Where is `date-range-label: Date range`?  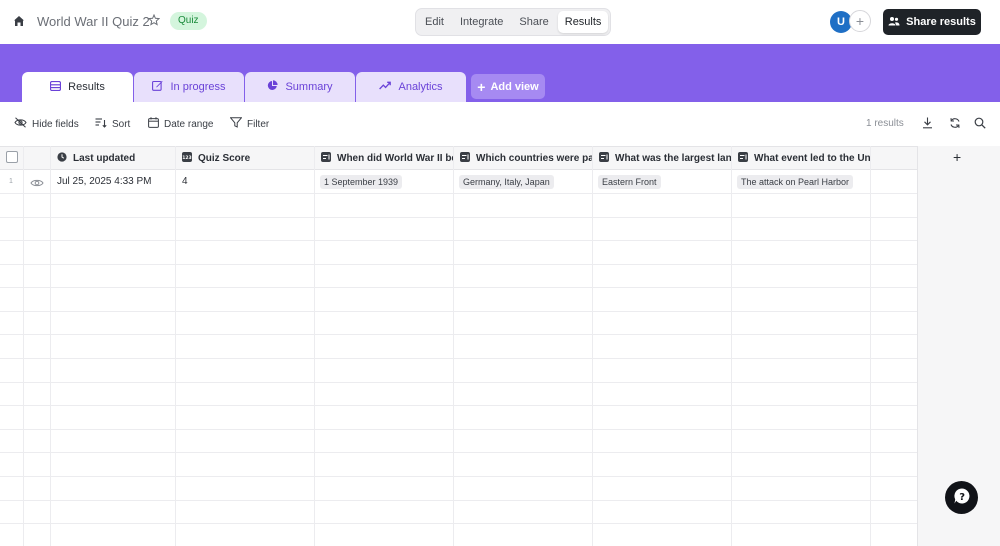 date-range-label: Date range is located at coordinates (189, 124).